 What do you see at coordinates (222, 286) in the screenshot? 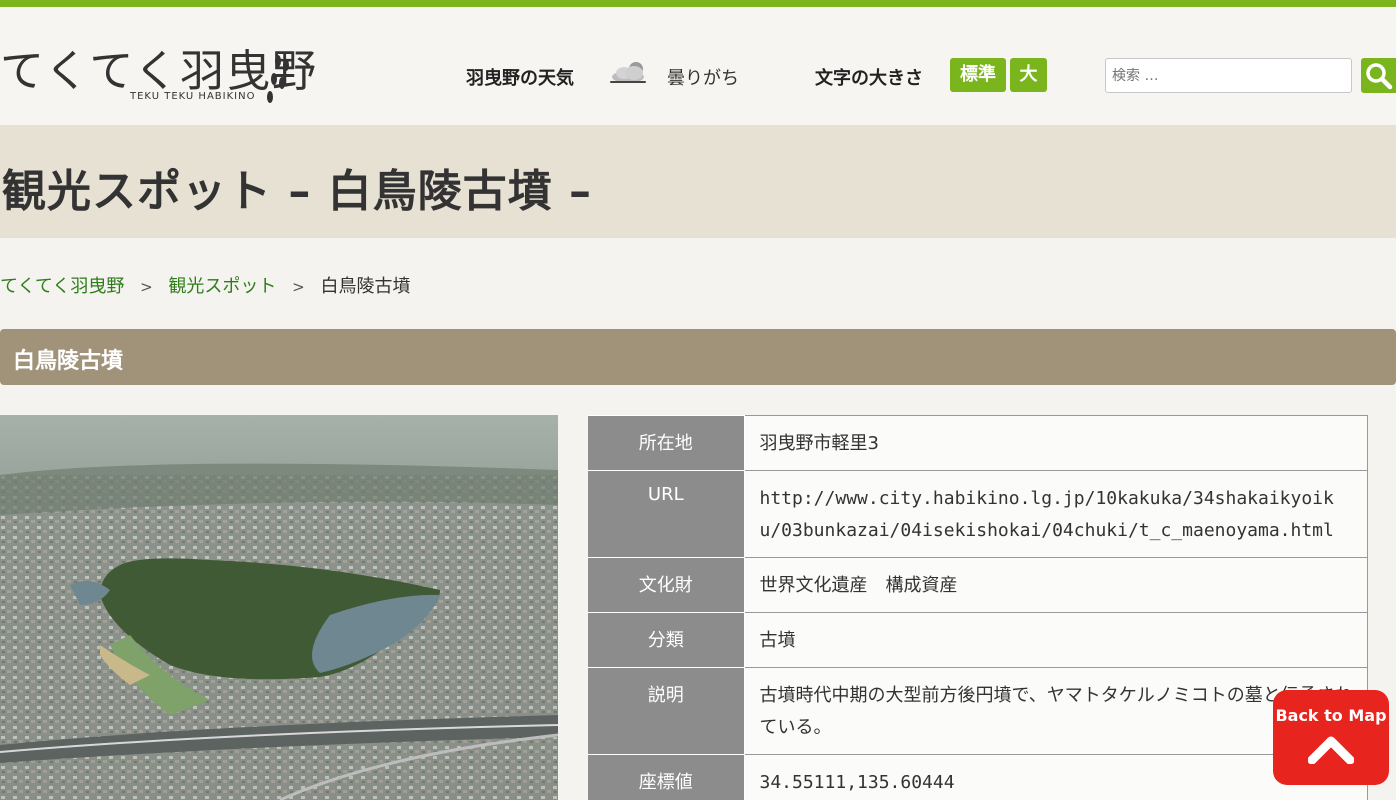
I see `breadcrumb-spots-link: 観光スポット` at bounding box center [222, 286].